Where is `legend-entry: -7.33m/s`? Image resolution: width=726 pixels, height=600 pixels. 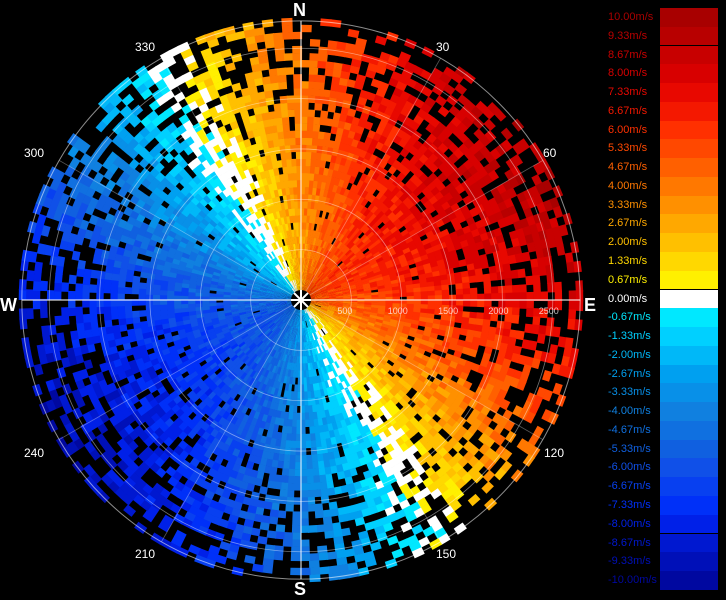 legend-entry: -7.33m/s is located at coordinates (662, 505).